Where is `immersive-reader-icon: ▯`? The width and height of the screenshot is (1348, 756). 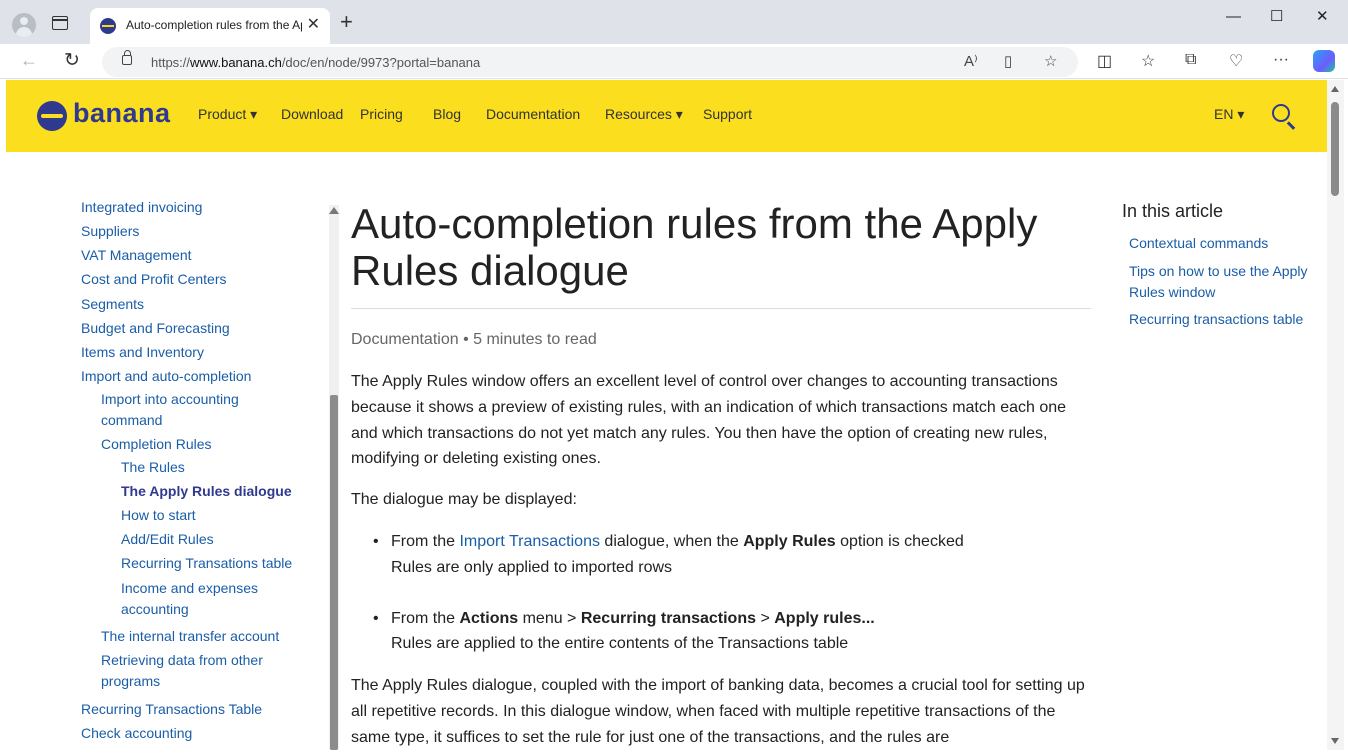
immersive-reader-icon: ▯ is located at coordinates (1008, 61).